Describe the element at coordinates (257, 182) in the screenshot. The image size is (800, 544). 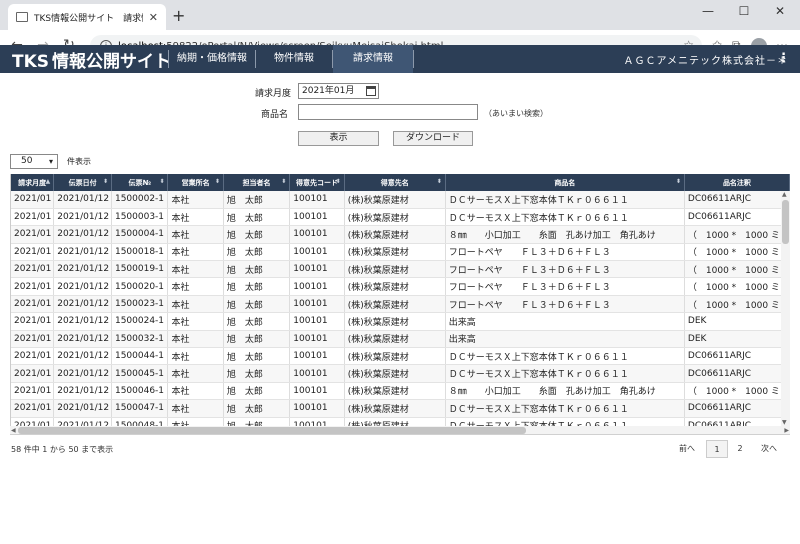
I see `column-header-staff: 担当者名 ⬍` at that location.